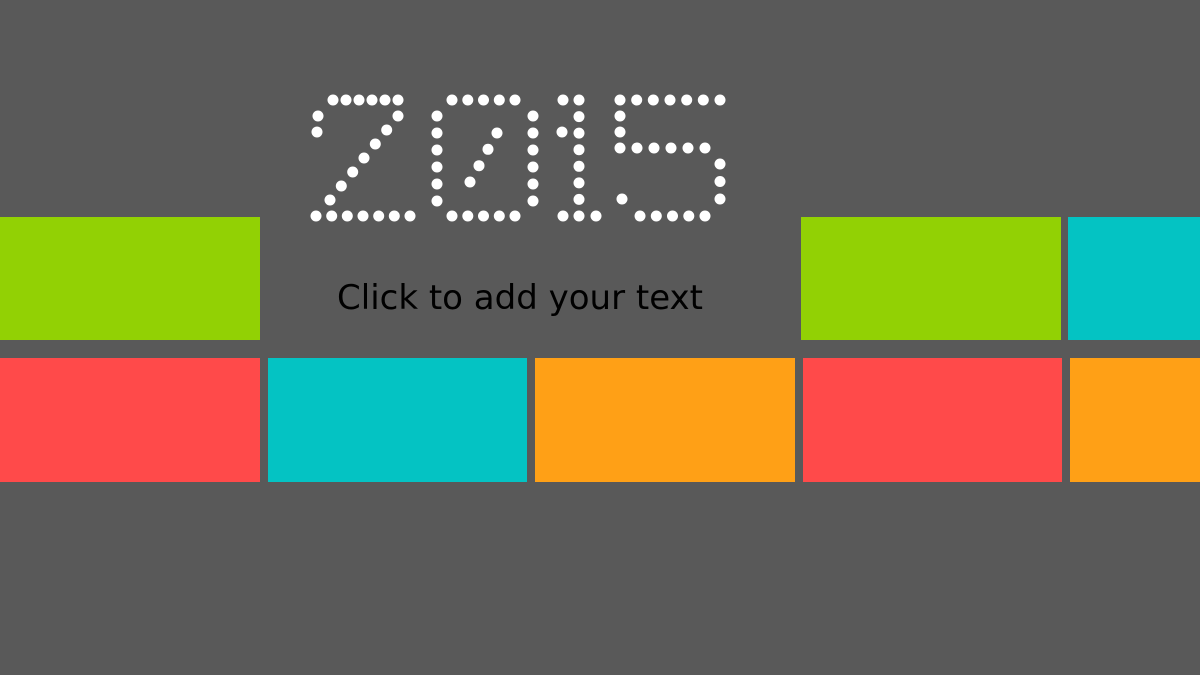  What do you see at coordinates (670, 158) in the screenshot?
I see `digit-five` at bounding box center [670, 158].